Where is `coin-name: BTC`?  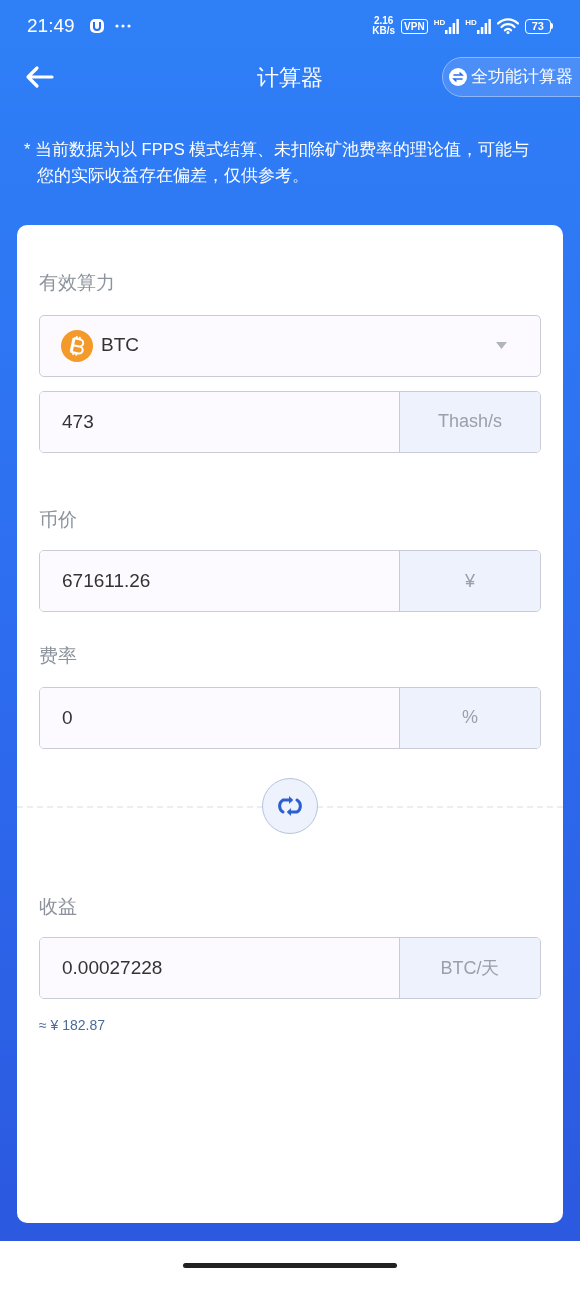 coin-name: BTC is located at coordinates (120, 345).